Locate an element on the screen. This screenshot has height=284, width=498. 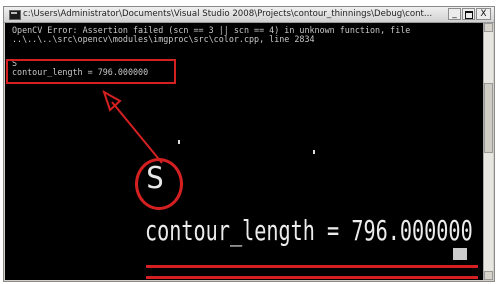
vertical-scrollbar is located at coordinates (488, 151).